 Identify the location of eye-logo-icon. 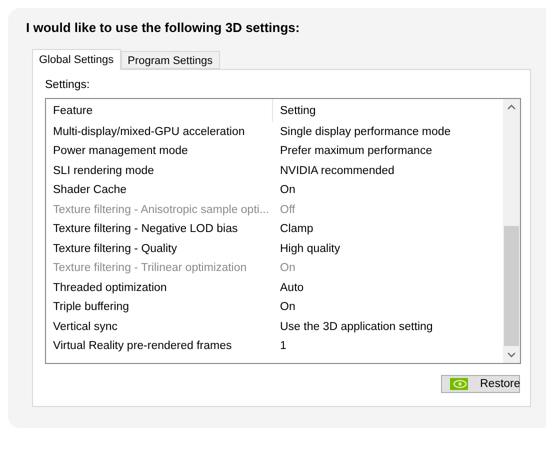
(459, 384).